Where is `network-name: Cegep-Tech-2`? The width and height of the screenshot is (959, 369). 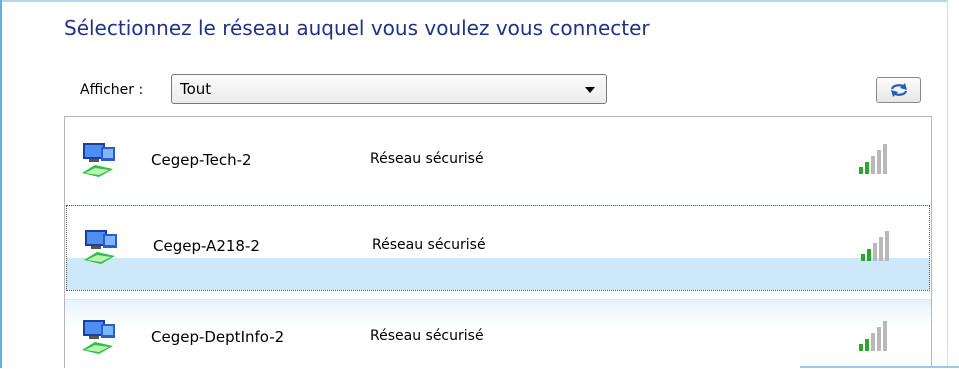 network-name: Cegep-Tech-2 is located at coordinates (201, 160).